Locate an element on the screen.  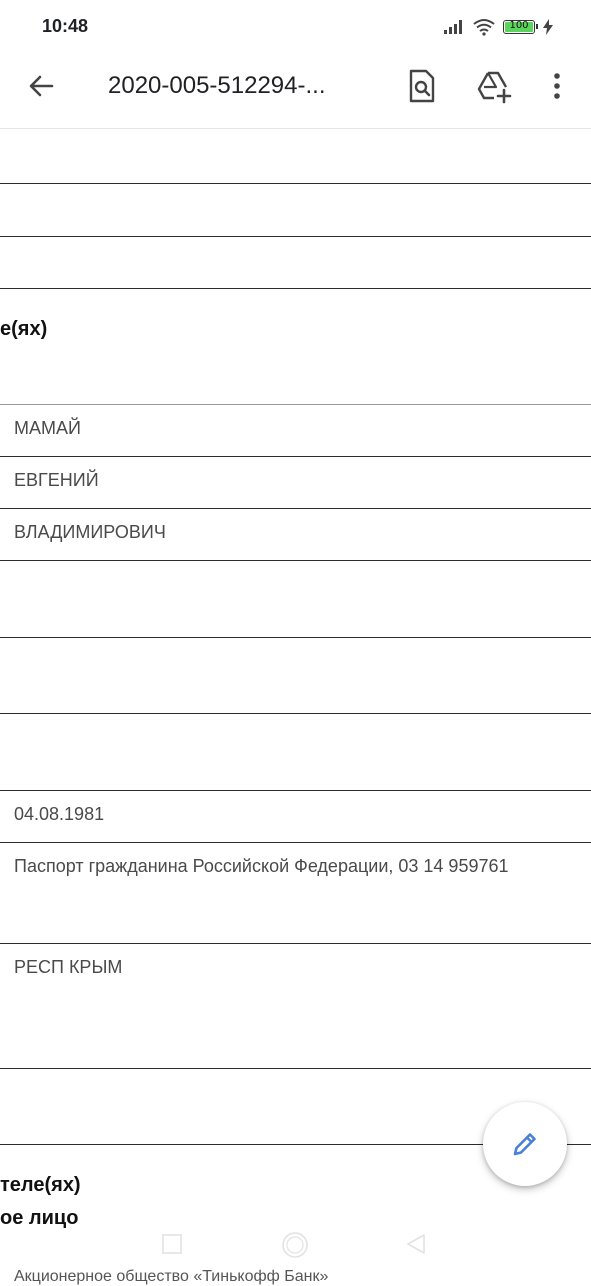
back-triangle-icon is located at coordinates (416, 1244).